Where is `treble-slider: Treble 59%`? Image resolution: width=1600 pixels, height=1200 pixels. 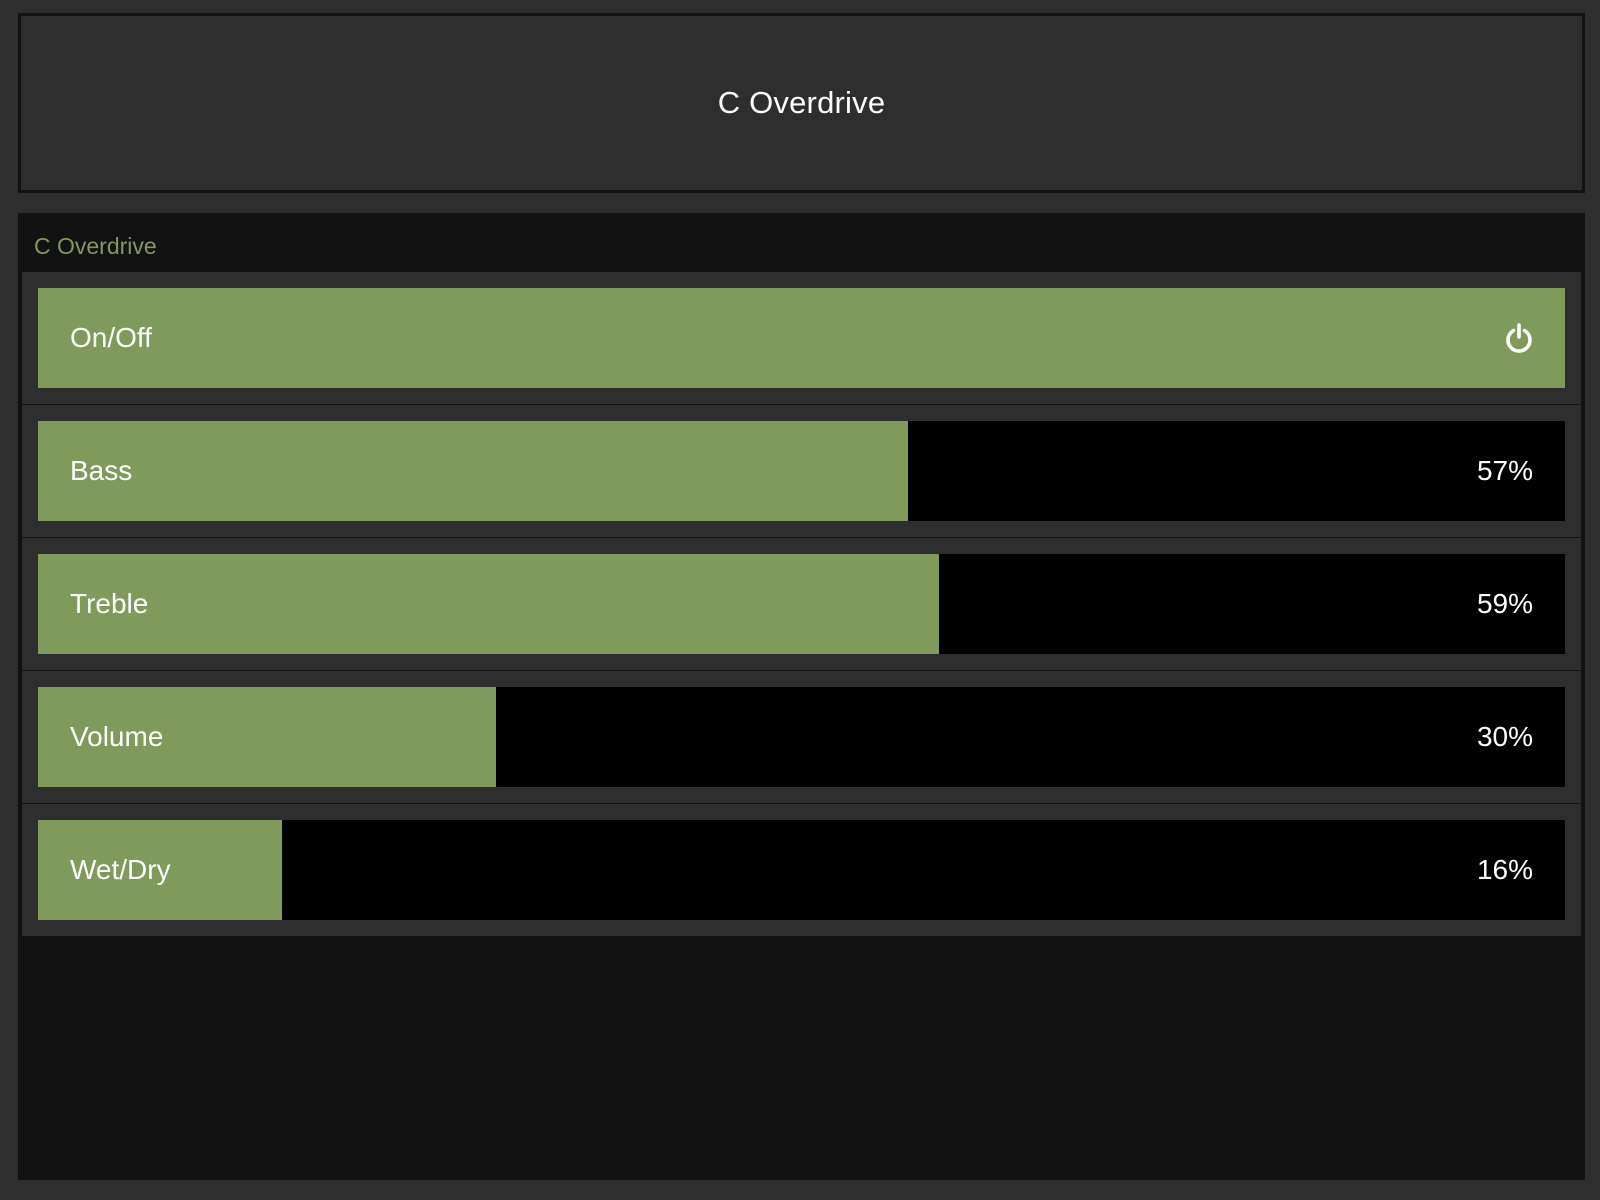 treble-slider: Treble 59% is located at coordinates (801, 604).